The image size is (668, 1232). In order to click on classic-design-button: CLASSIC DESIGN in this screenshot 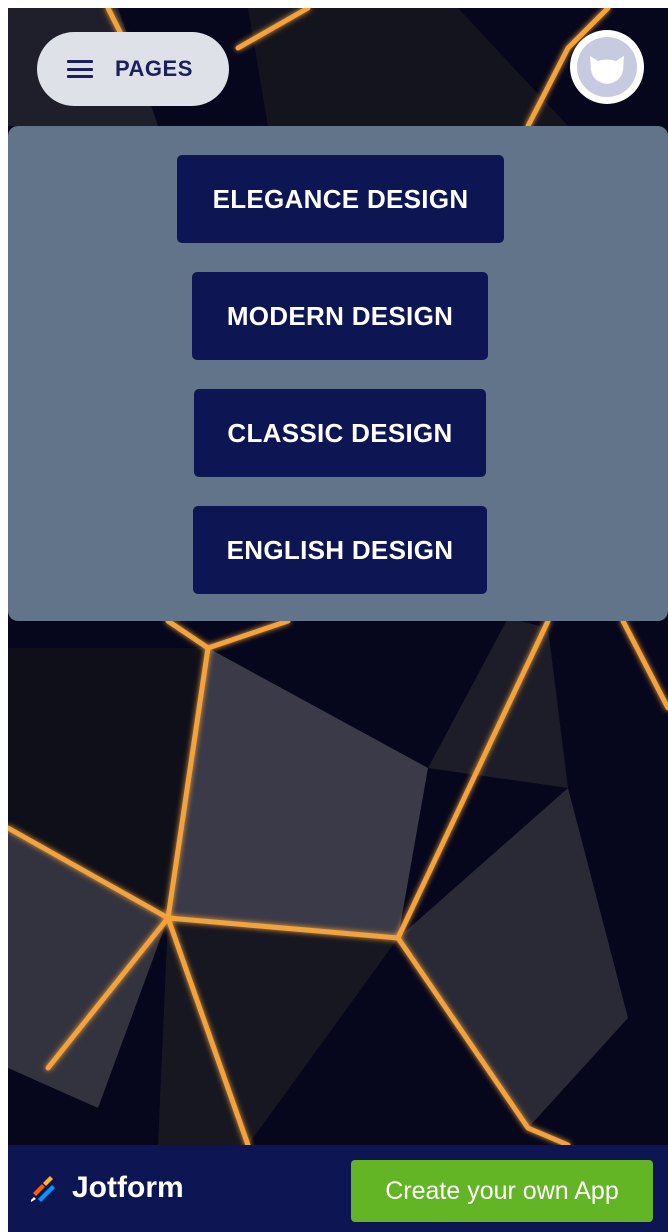, I will do `click(340, 433)`.